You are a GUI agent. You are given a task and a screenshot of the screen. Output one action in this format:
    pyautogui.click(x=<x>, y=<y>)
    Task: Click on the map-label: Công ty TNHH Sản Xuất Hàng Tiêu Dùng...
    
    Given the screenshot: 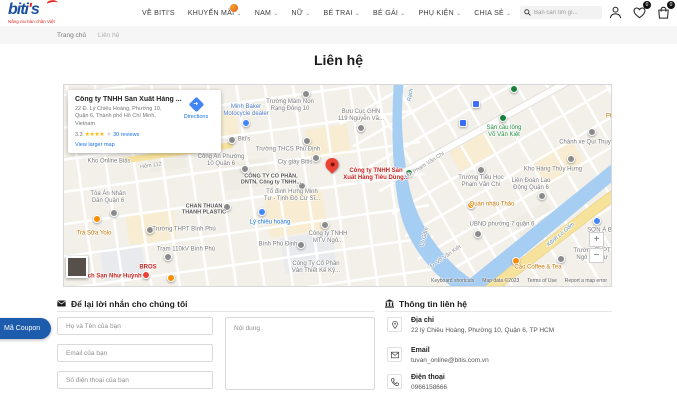 What is the action you would take?
    pyautogui.click(x=376, y=174)
    